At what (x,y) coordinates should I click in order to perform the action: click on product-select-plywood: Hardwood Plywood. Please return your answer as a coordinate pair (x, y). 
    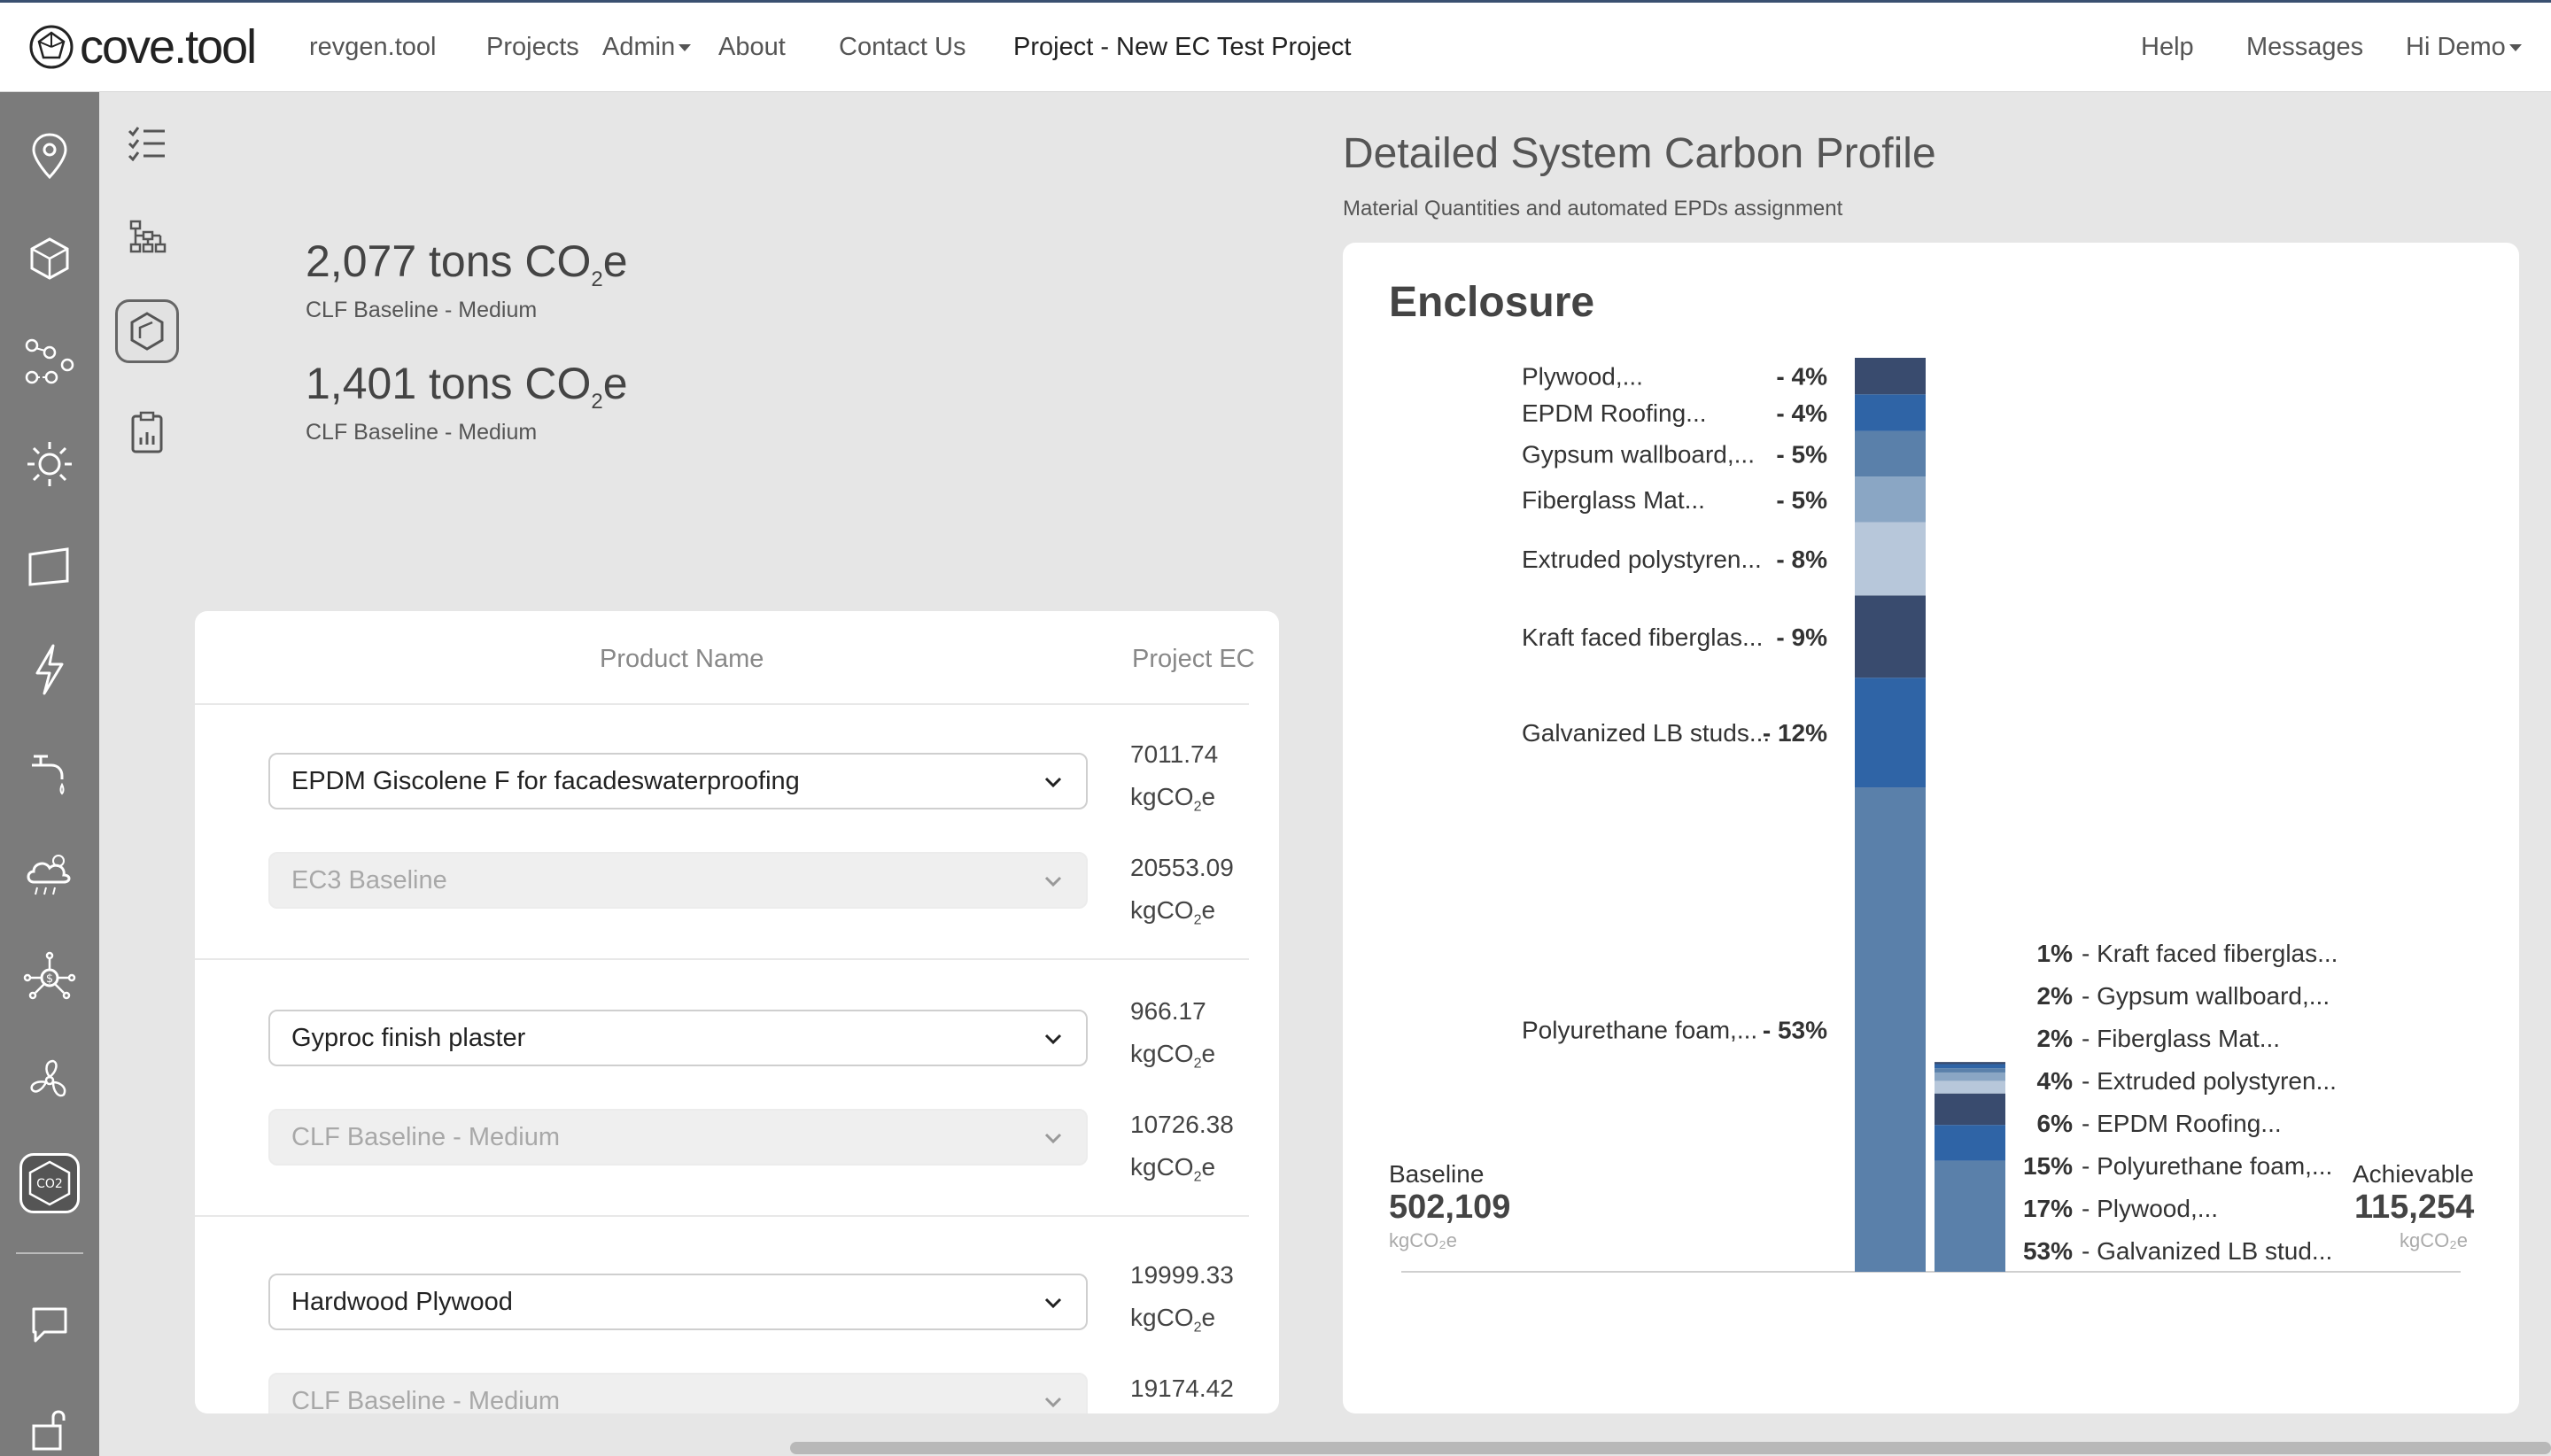
    Looking at the image, I should click on (678, 1302).